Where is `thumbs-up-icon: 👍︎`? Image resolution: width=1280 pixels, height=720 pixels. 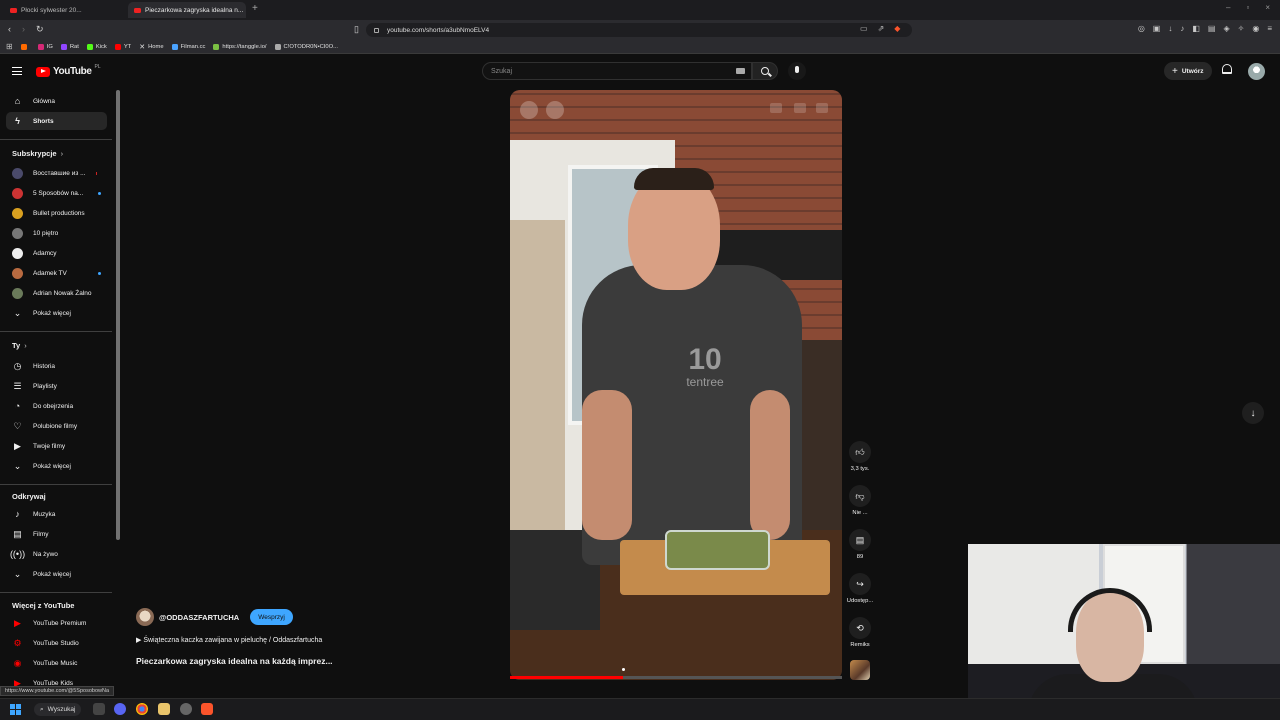 thumbs-up-icon: 👍︎ is located at coordinates (860, 452).